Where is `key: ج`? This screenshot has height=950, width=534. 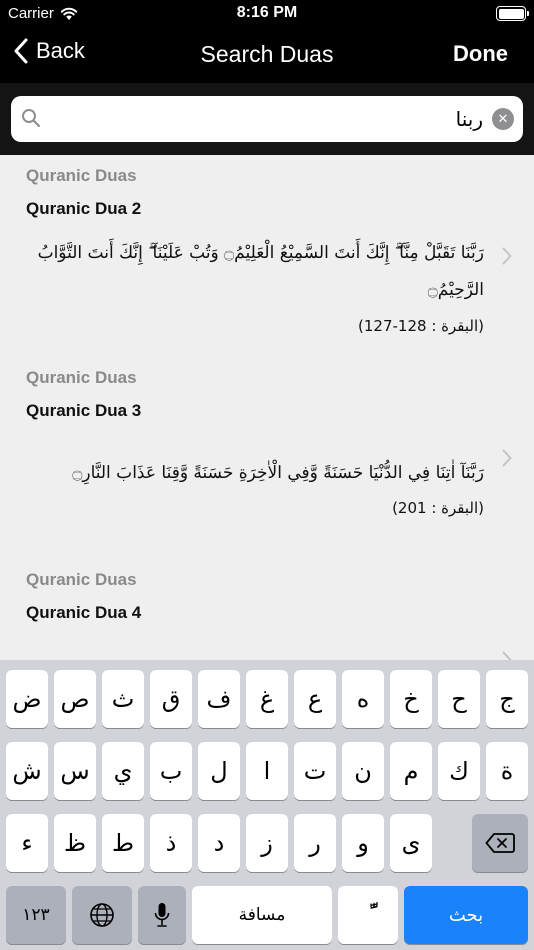 key: ج is located at coordinates (507, 699).